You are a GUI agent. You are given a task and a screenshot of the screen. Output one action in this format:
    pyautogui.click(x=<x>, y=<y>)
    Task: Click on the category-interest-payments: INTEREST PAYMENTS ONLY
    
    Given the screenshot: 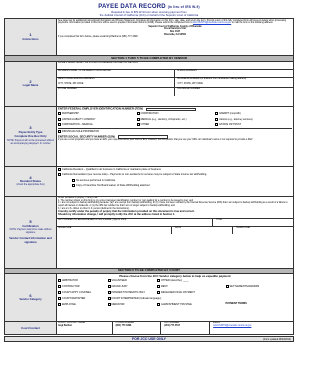 What is the action you would take?
    pyautogui.click(x=131, y=292)
    